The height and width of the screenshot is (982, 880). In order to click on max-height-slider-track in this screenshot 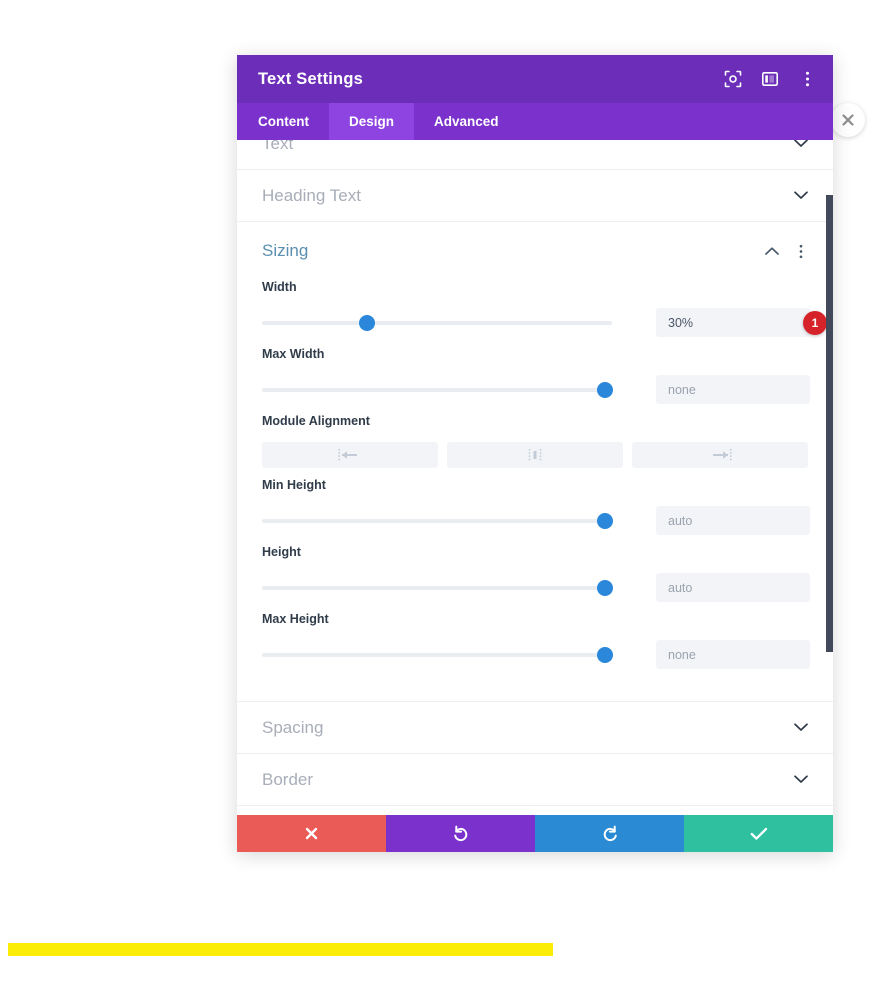, I will do `click(437, 654)`.